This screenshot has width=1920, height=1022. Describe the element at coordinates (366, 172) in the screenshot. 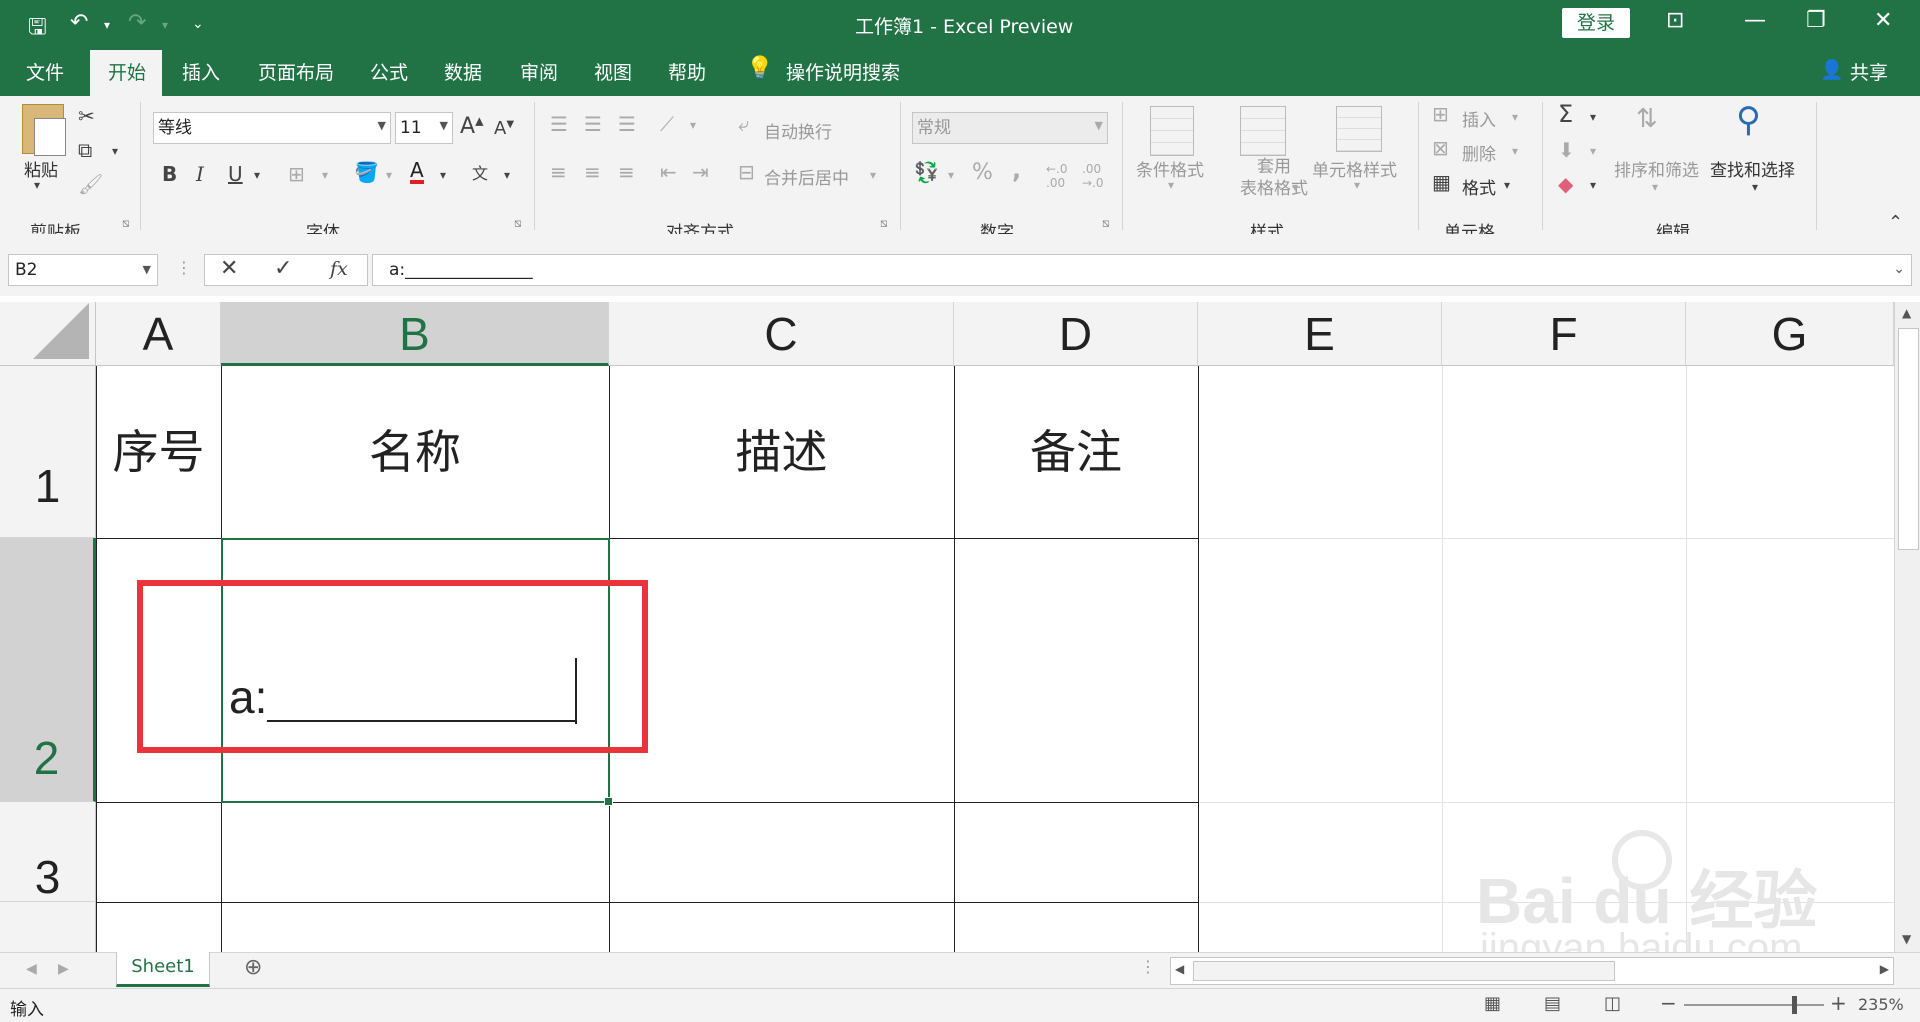

I see `fill-color-icon: 🪣` at that location.